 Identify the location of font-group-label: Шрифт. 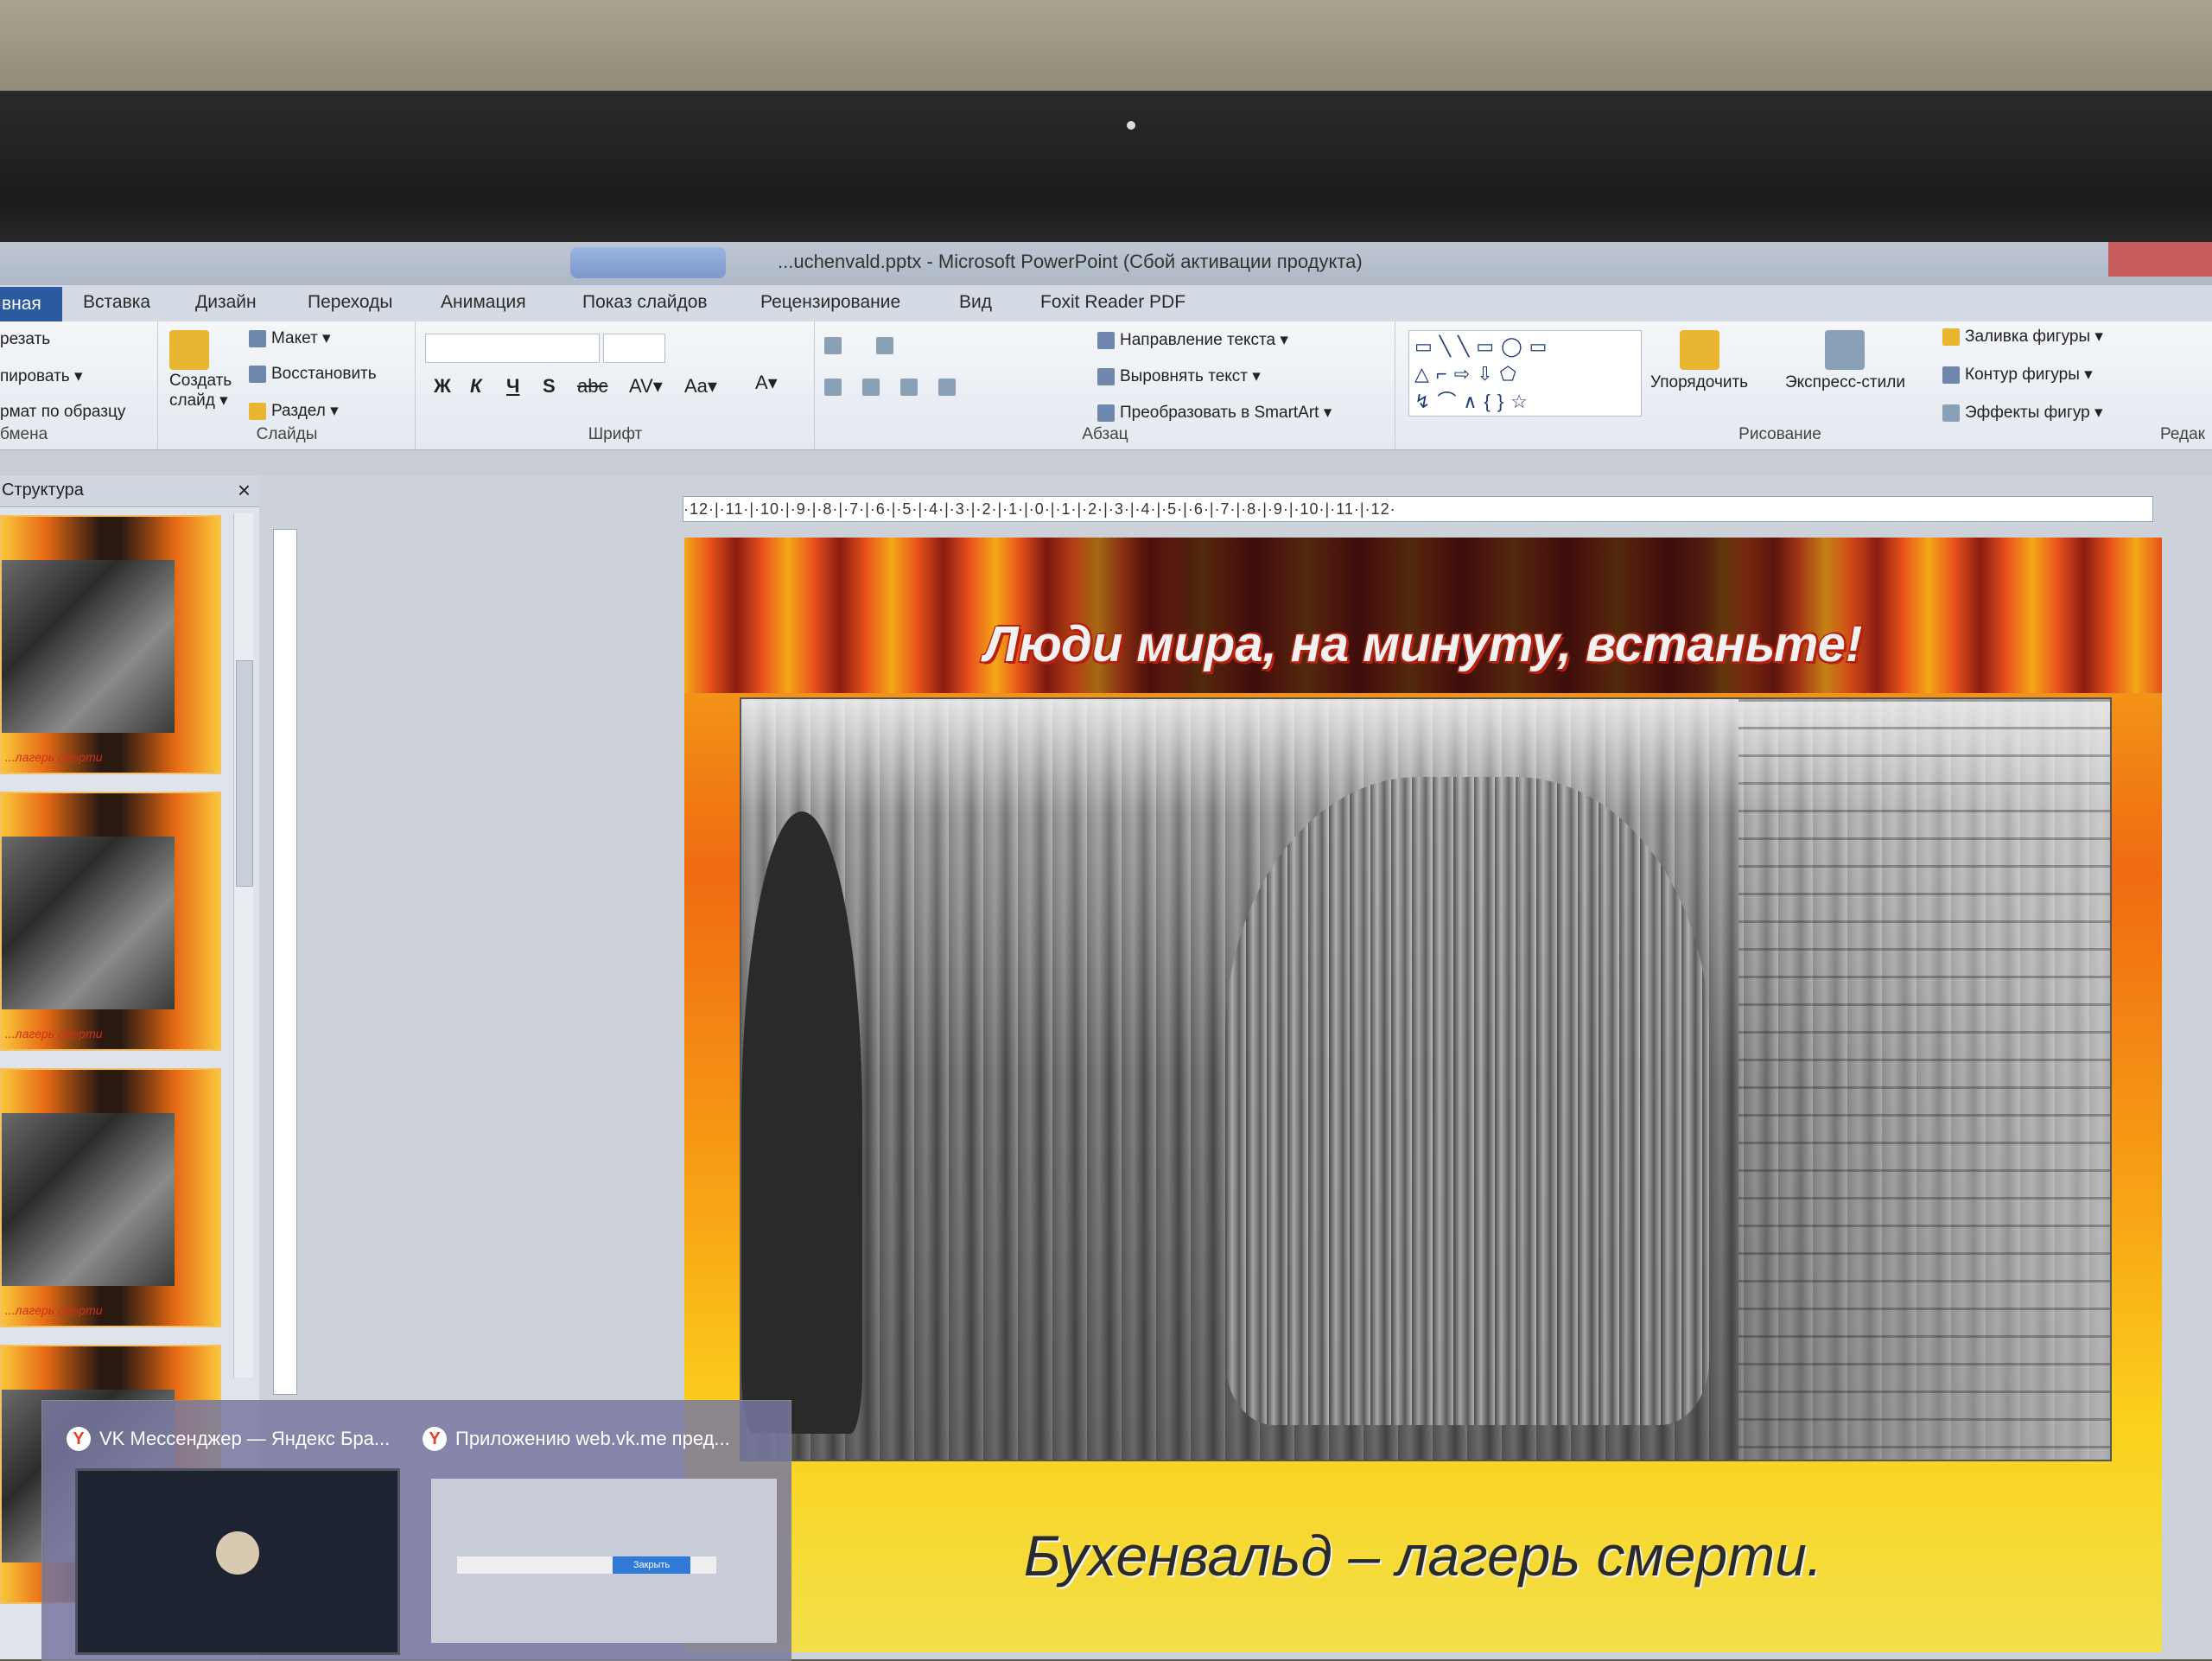
(615, 434).